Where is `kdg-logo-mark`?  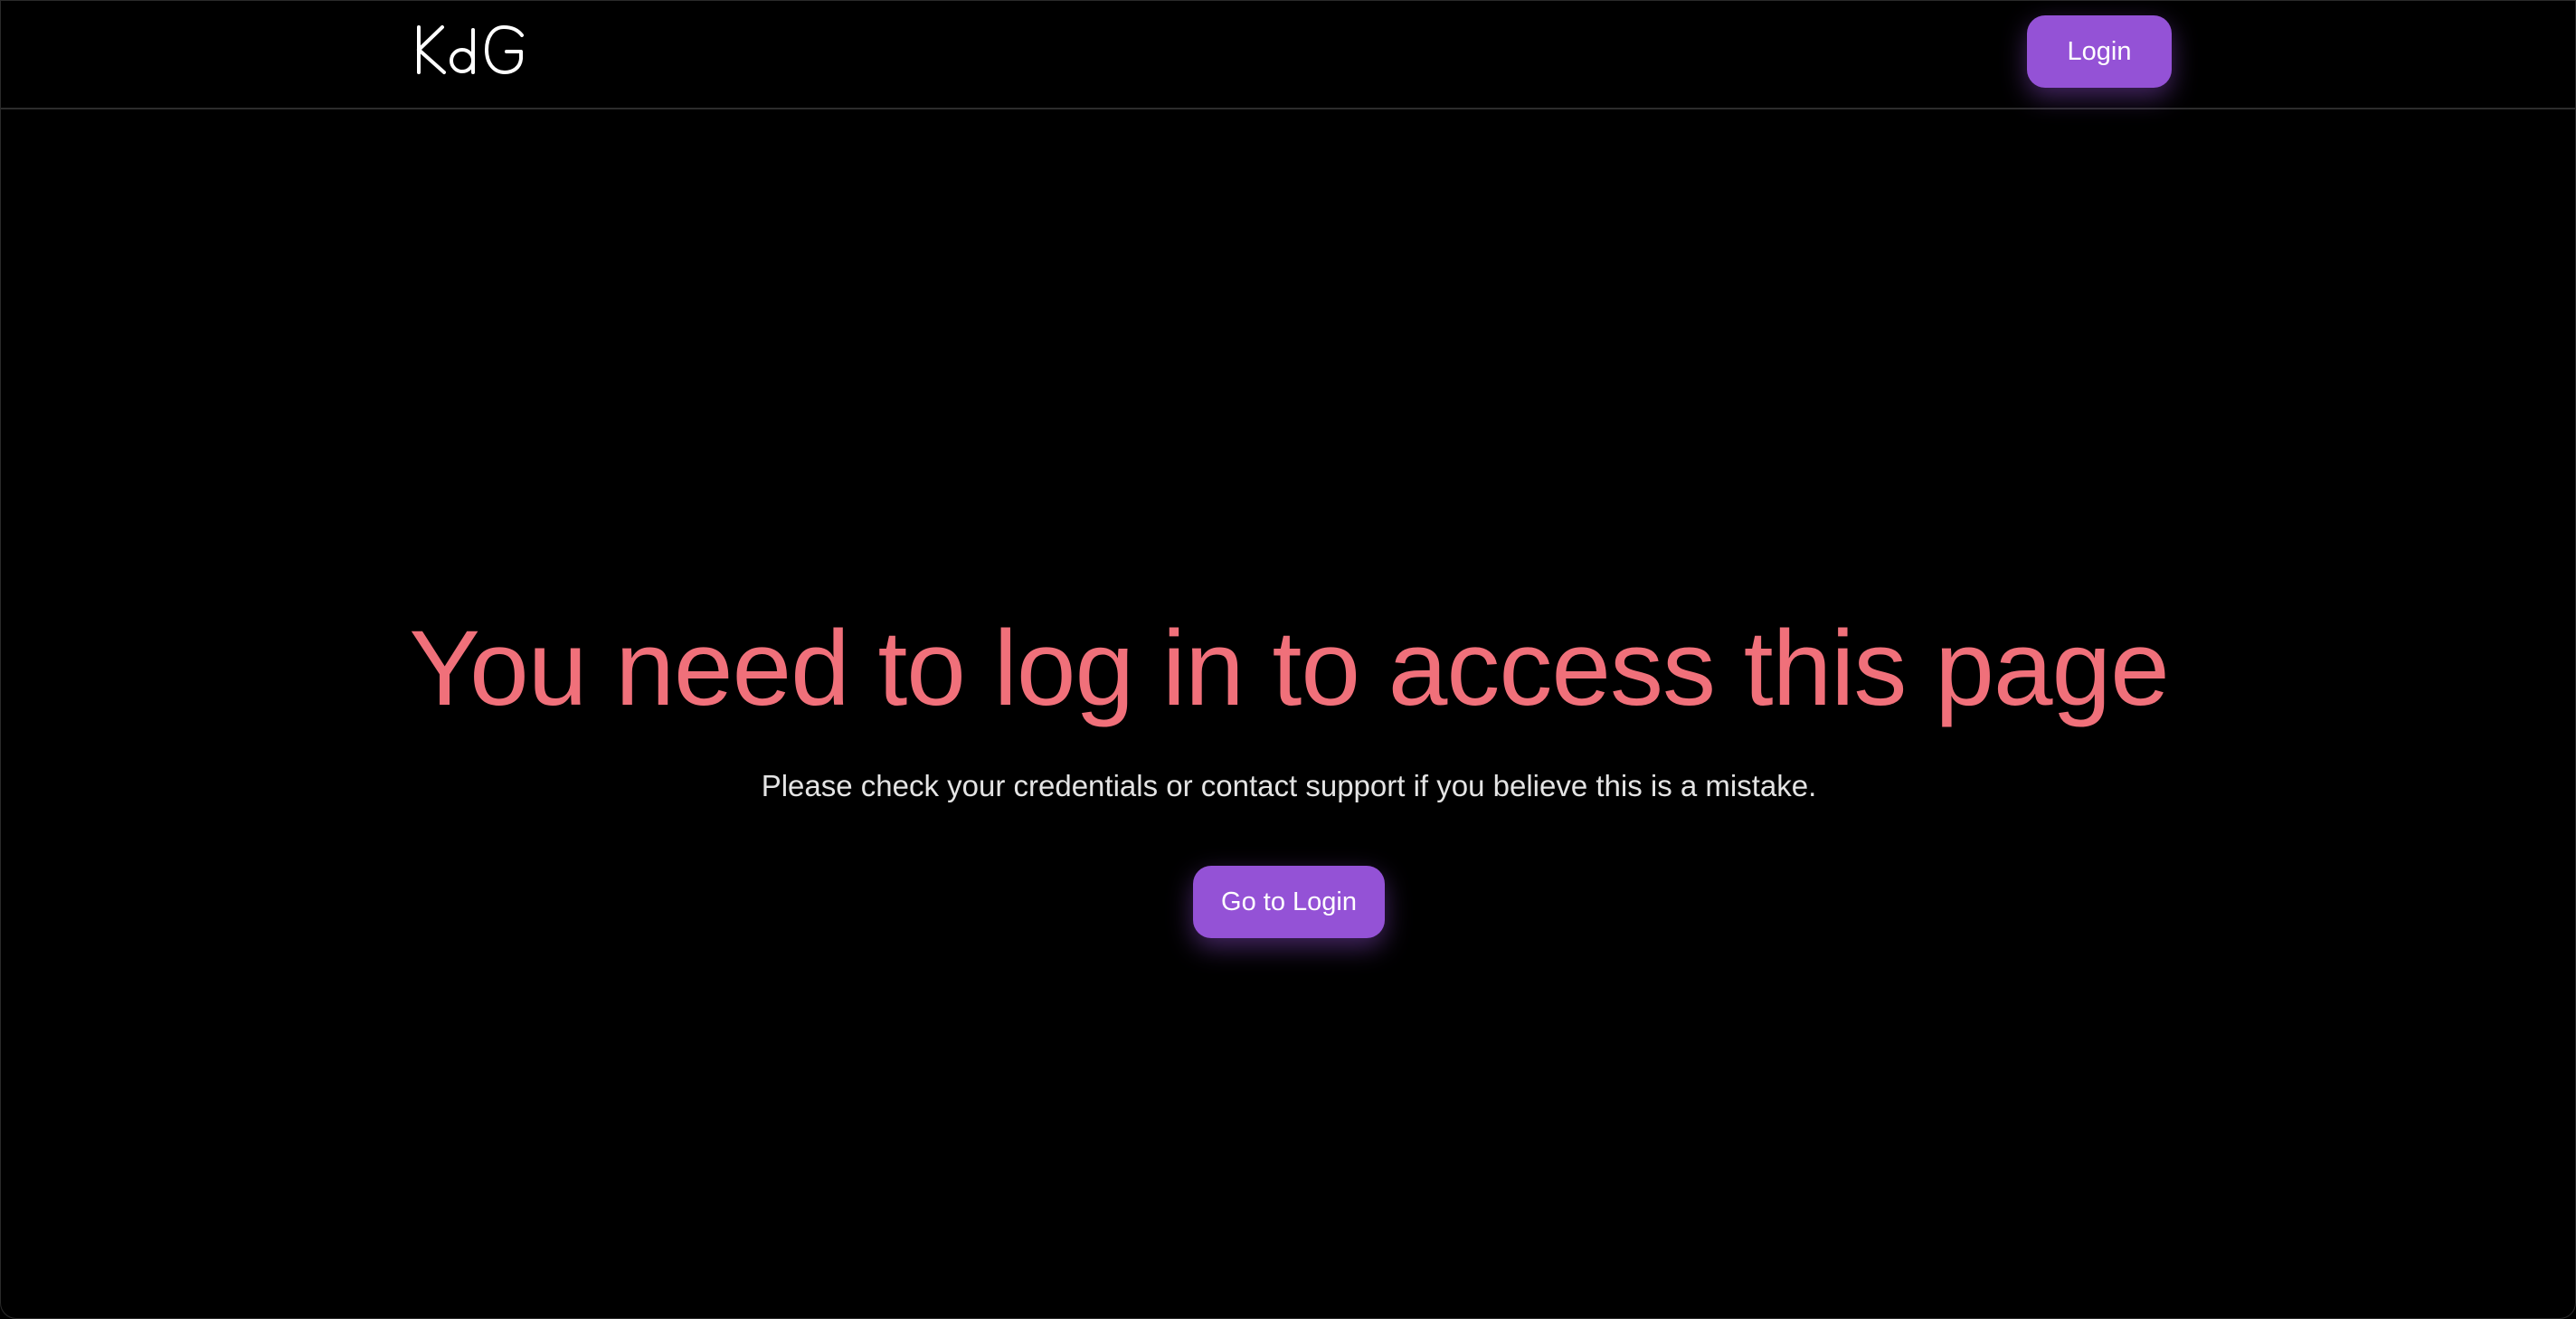
kdg-logo-mark is located at coordinates (471, 49).